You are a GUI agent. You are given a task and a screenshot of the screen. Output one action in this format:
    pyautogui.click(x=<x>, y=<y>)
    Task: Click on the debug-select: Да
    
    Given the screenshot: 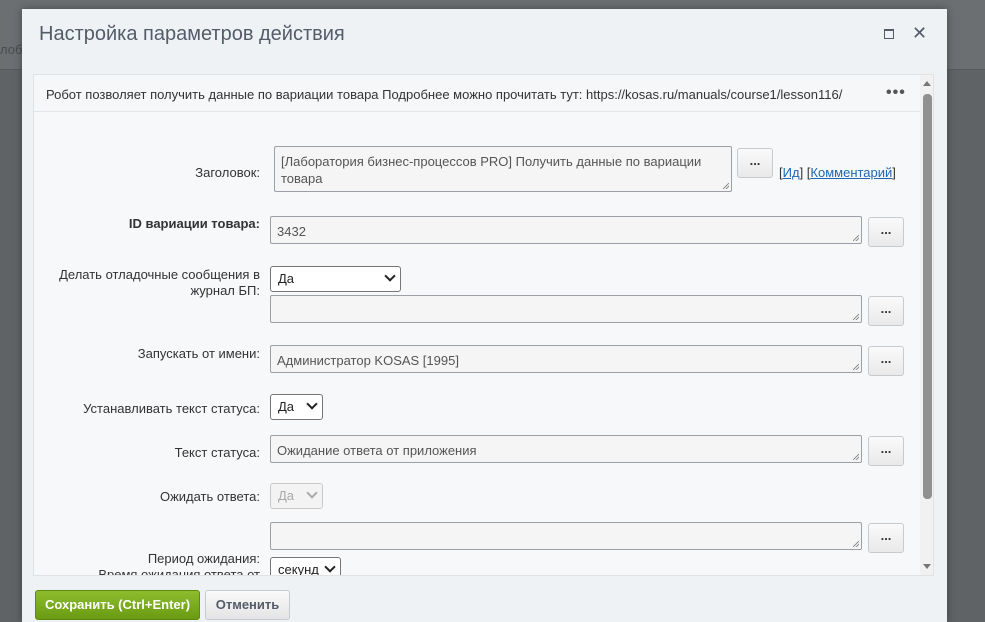 What is the action you would take?
    pyautogui.click(x=335, y=279)
    